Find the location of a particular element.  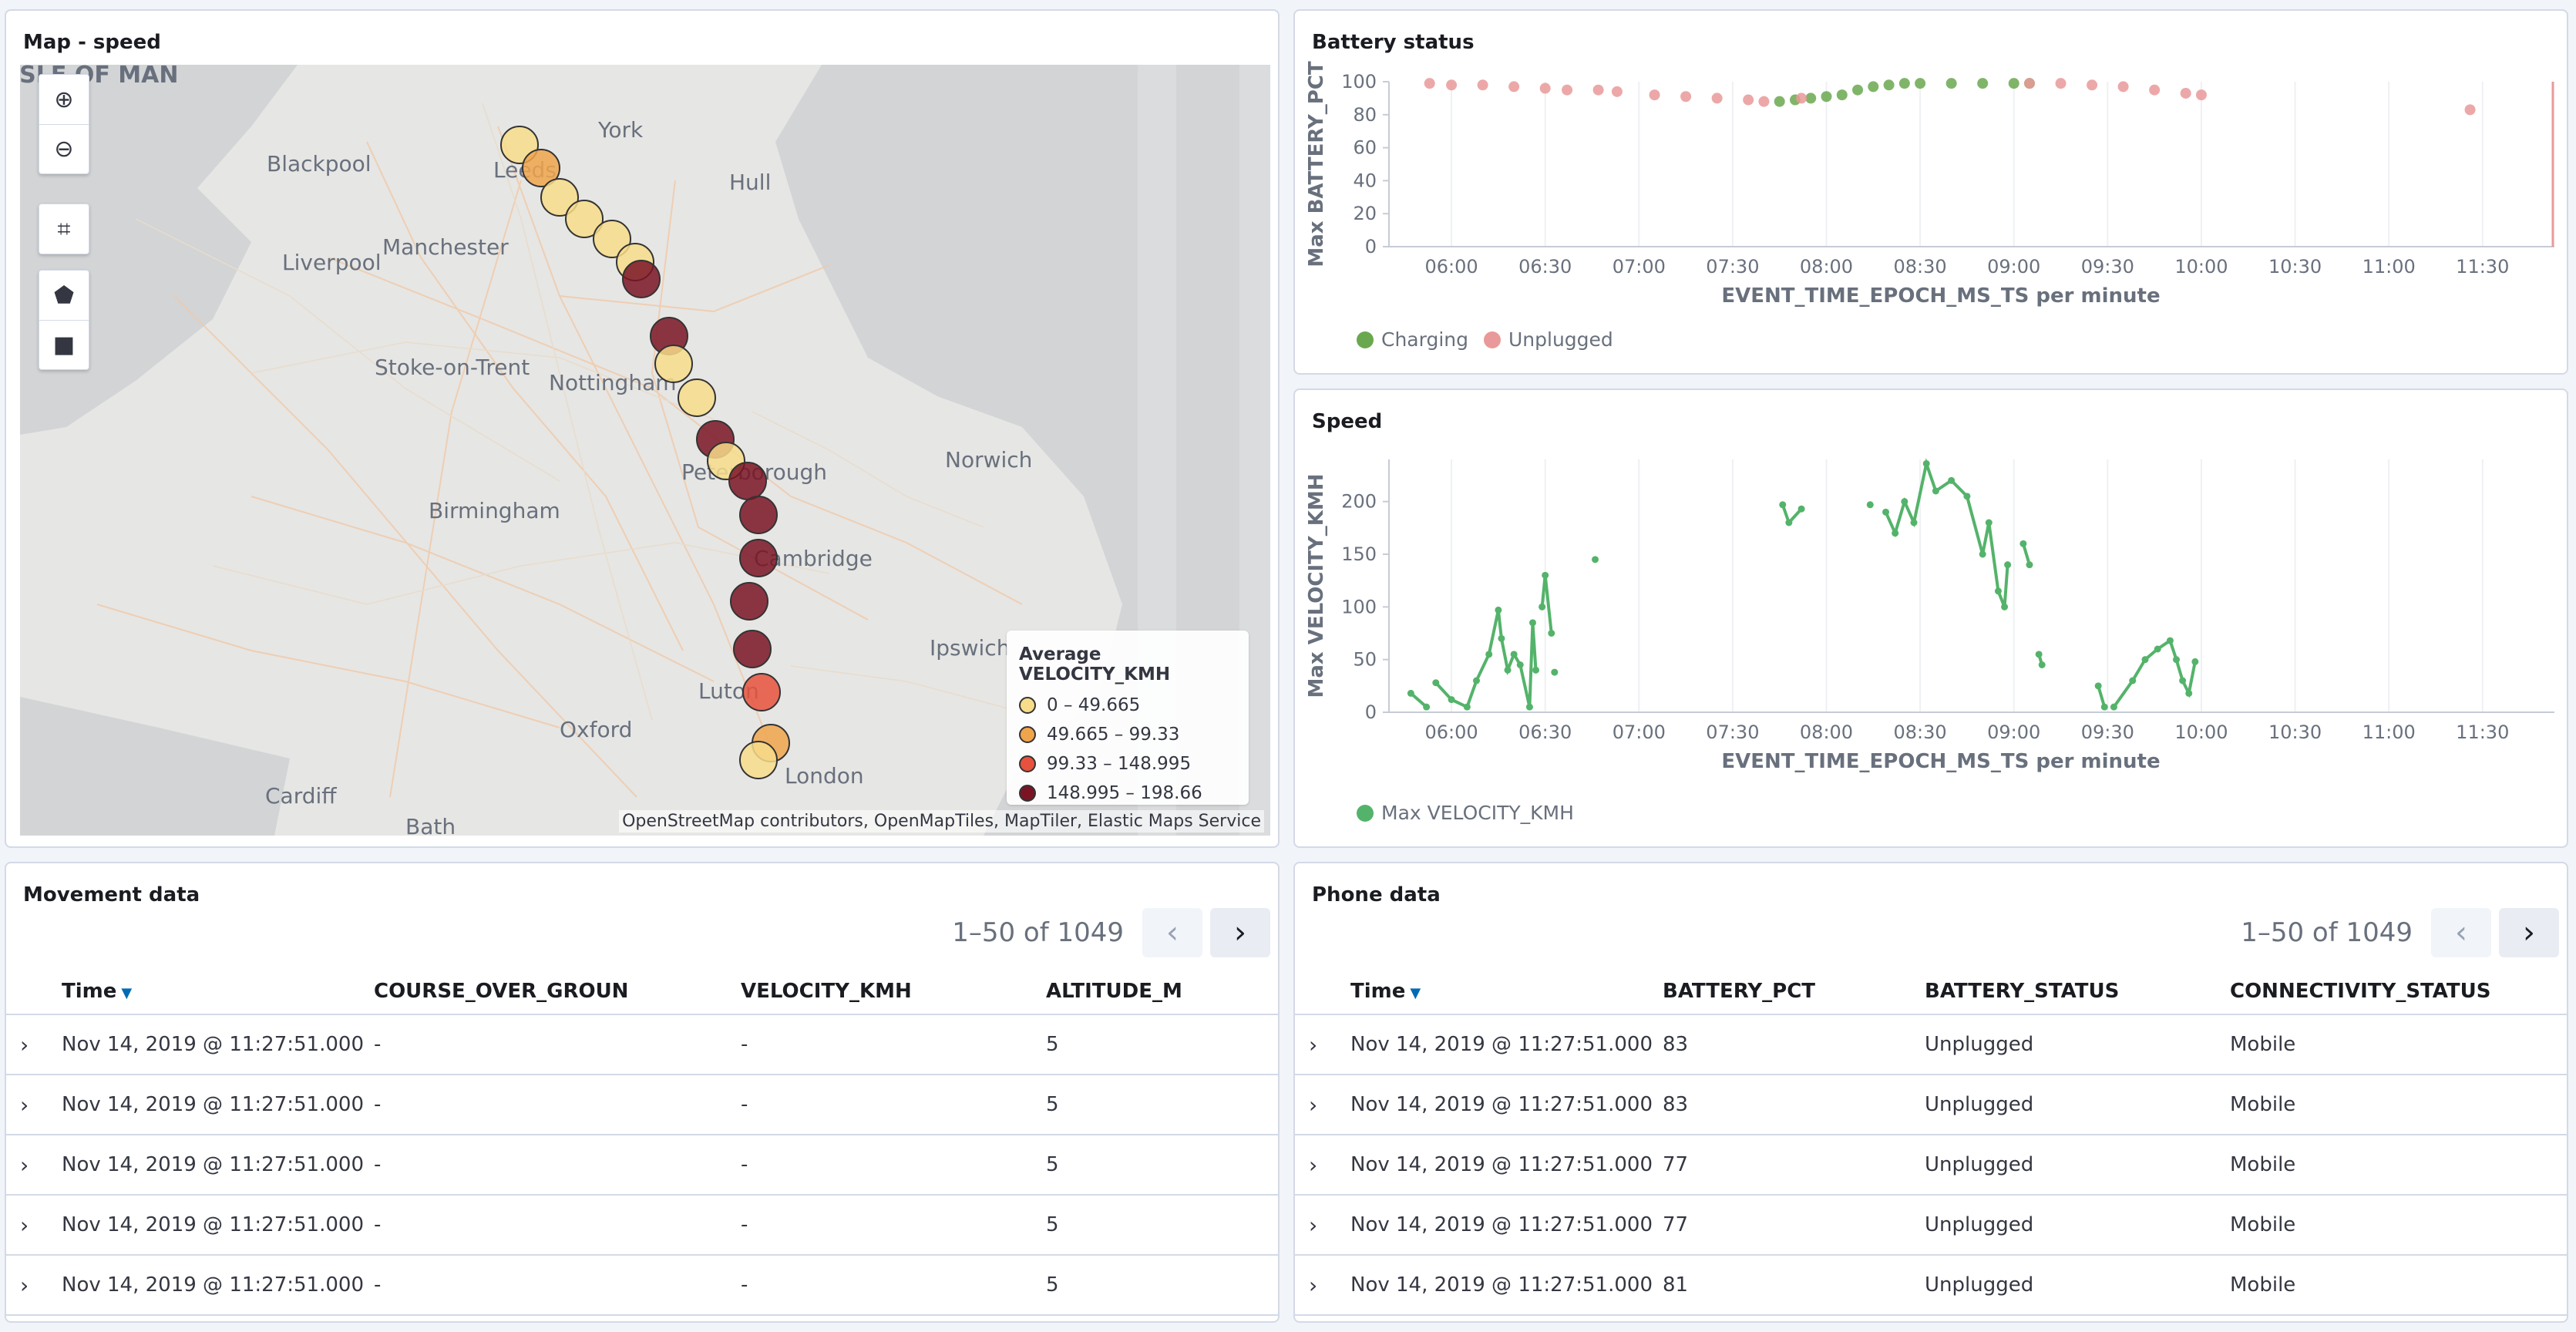

sort-desc-icon: ▼ is located at coordinates (126, 993).